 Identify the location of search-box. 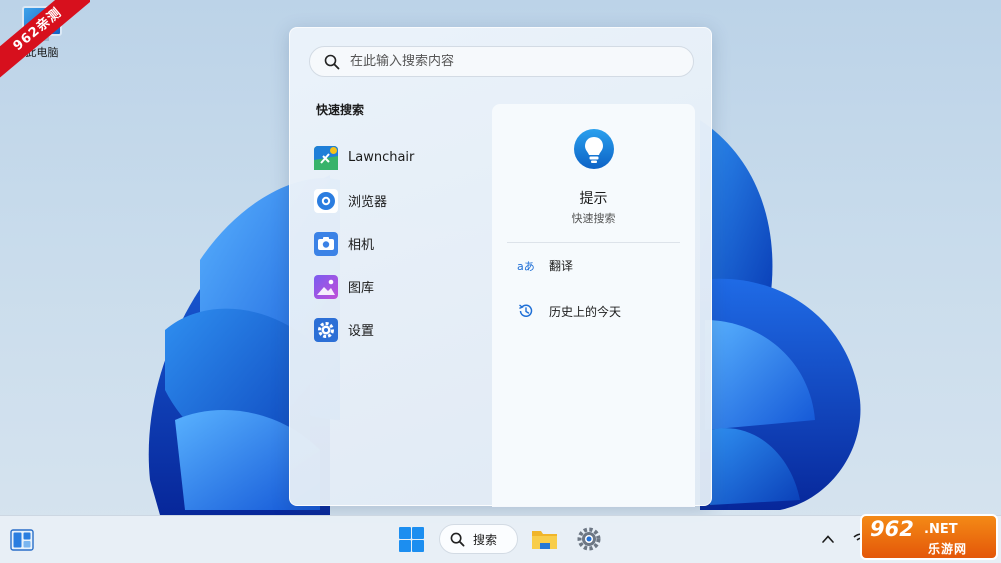
(501, 61).